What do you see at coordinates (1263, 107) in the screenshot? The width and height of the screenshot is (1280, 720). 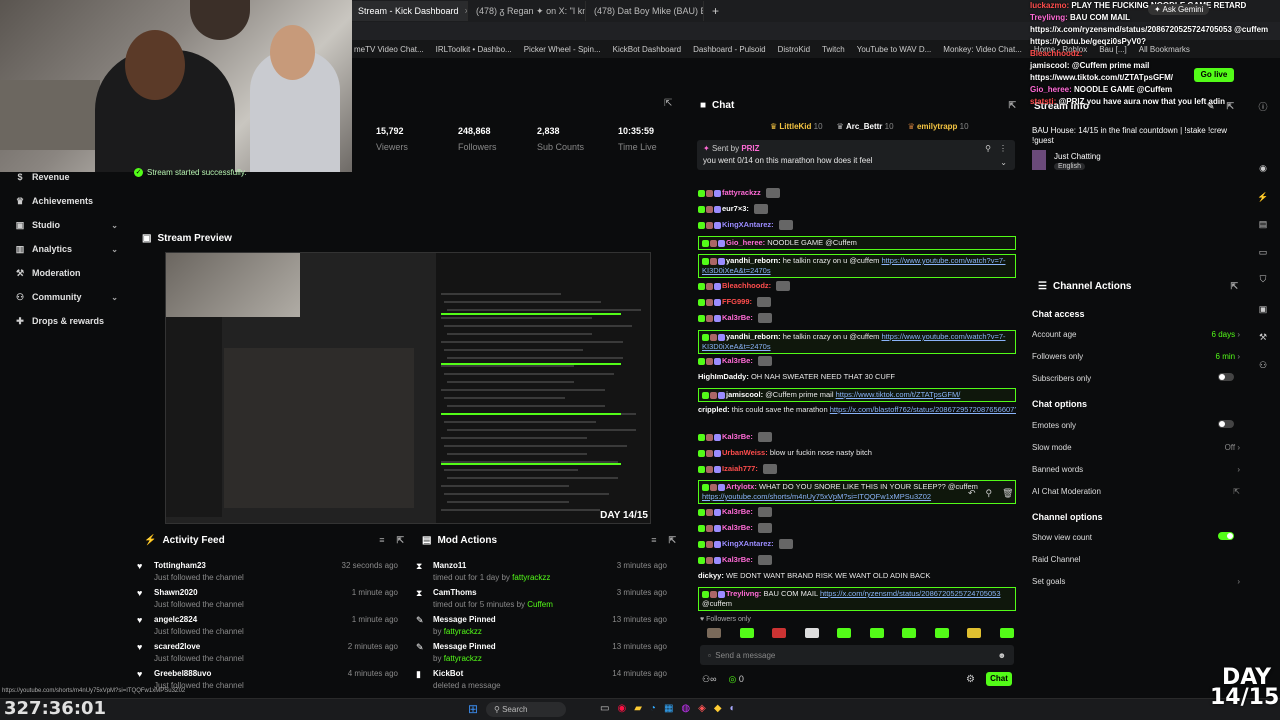 I see `info-icon: ⓘ` at bounding box center [1263, 107].